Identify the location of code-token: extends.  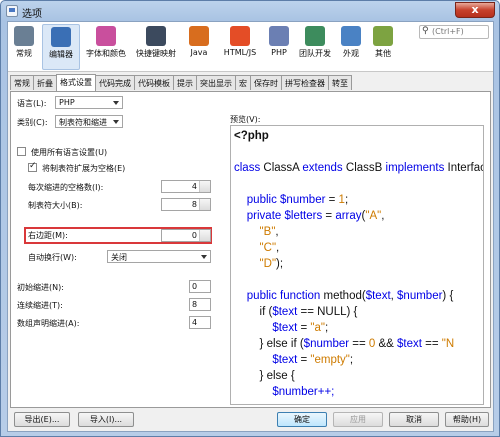
(324, 168).